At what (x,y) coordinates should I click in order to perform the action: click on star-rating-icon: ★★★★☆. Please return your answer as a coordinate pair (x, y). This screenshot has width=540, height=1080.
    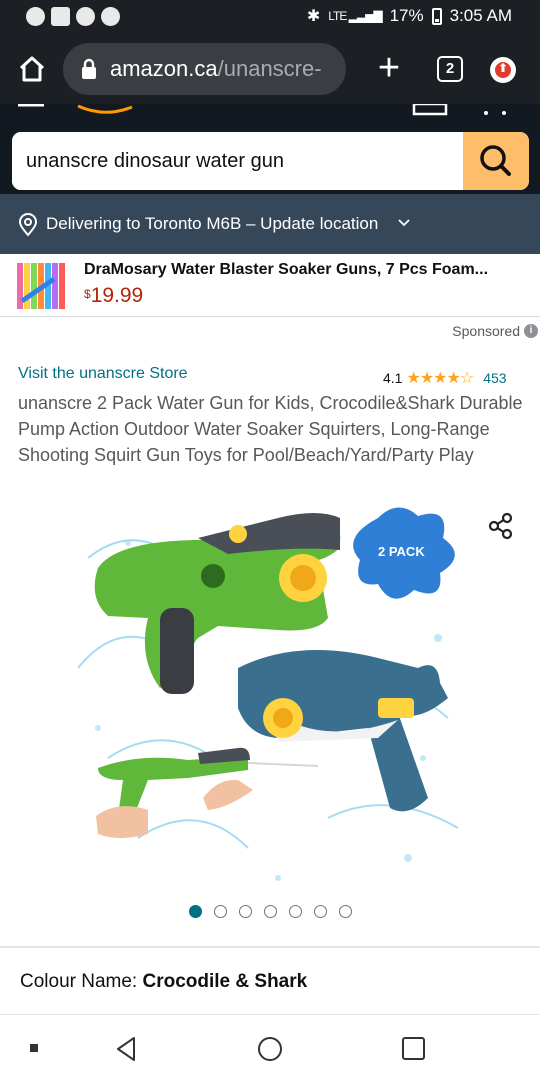
    Looking at the image, I should click on (440, 378).